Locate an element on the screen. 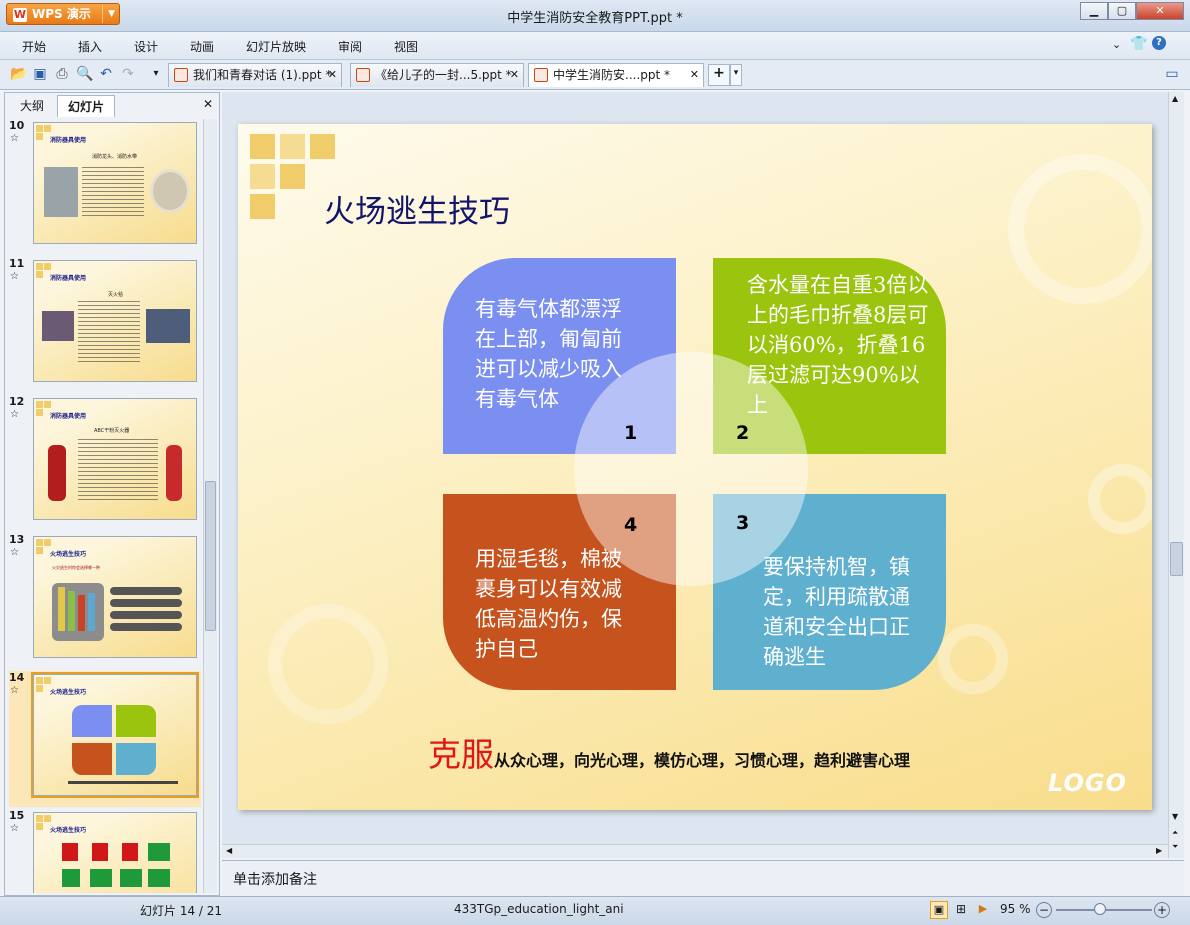 The image size is (1190, 925). slide-thumbnail-11: 11 ☆ 消防器具使用 灭火毯 is located at coordinates (105, 325).